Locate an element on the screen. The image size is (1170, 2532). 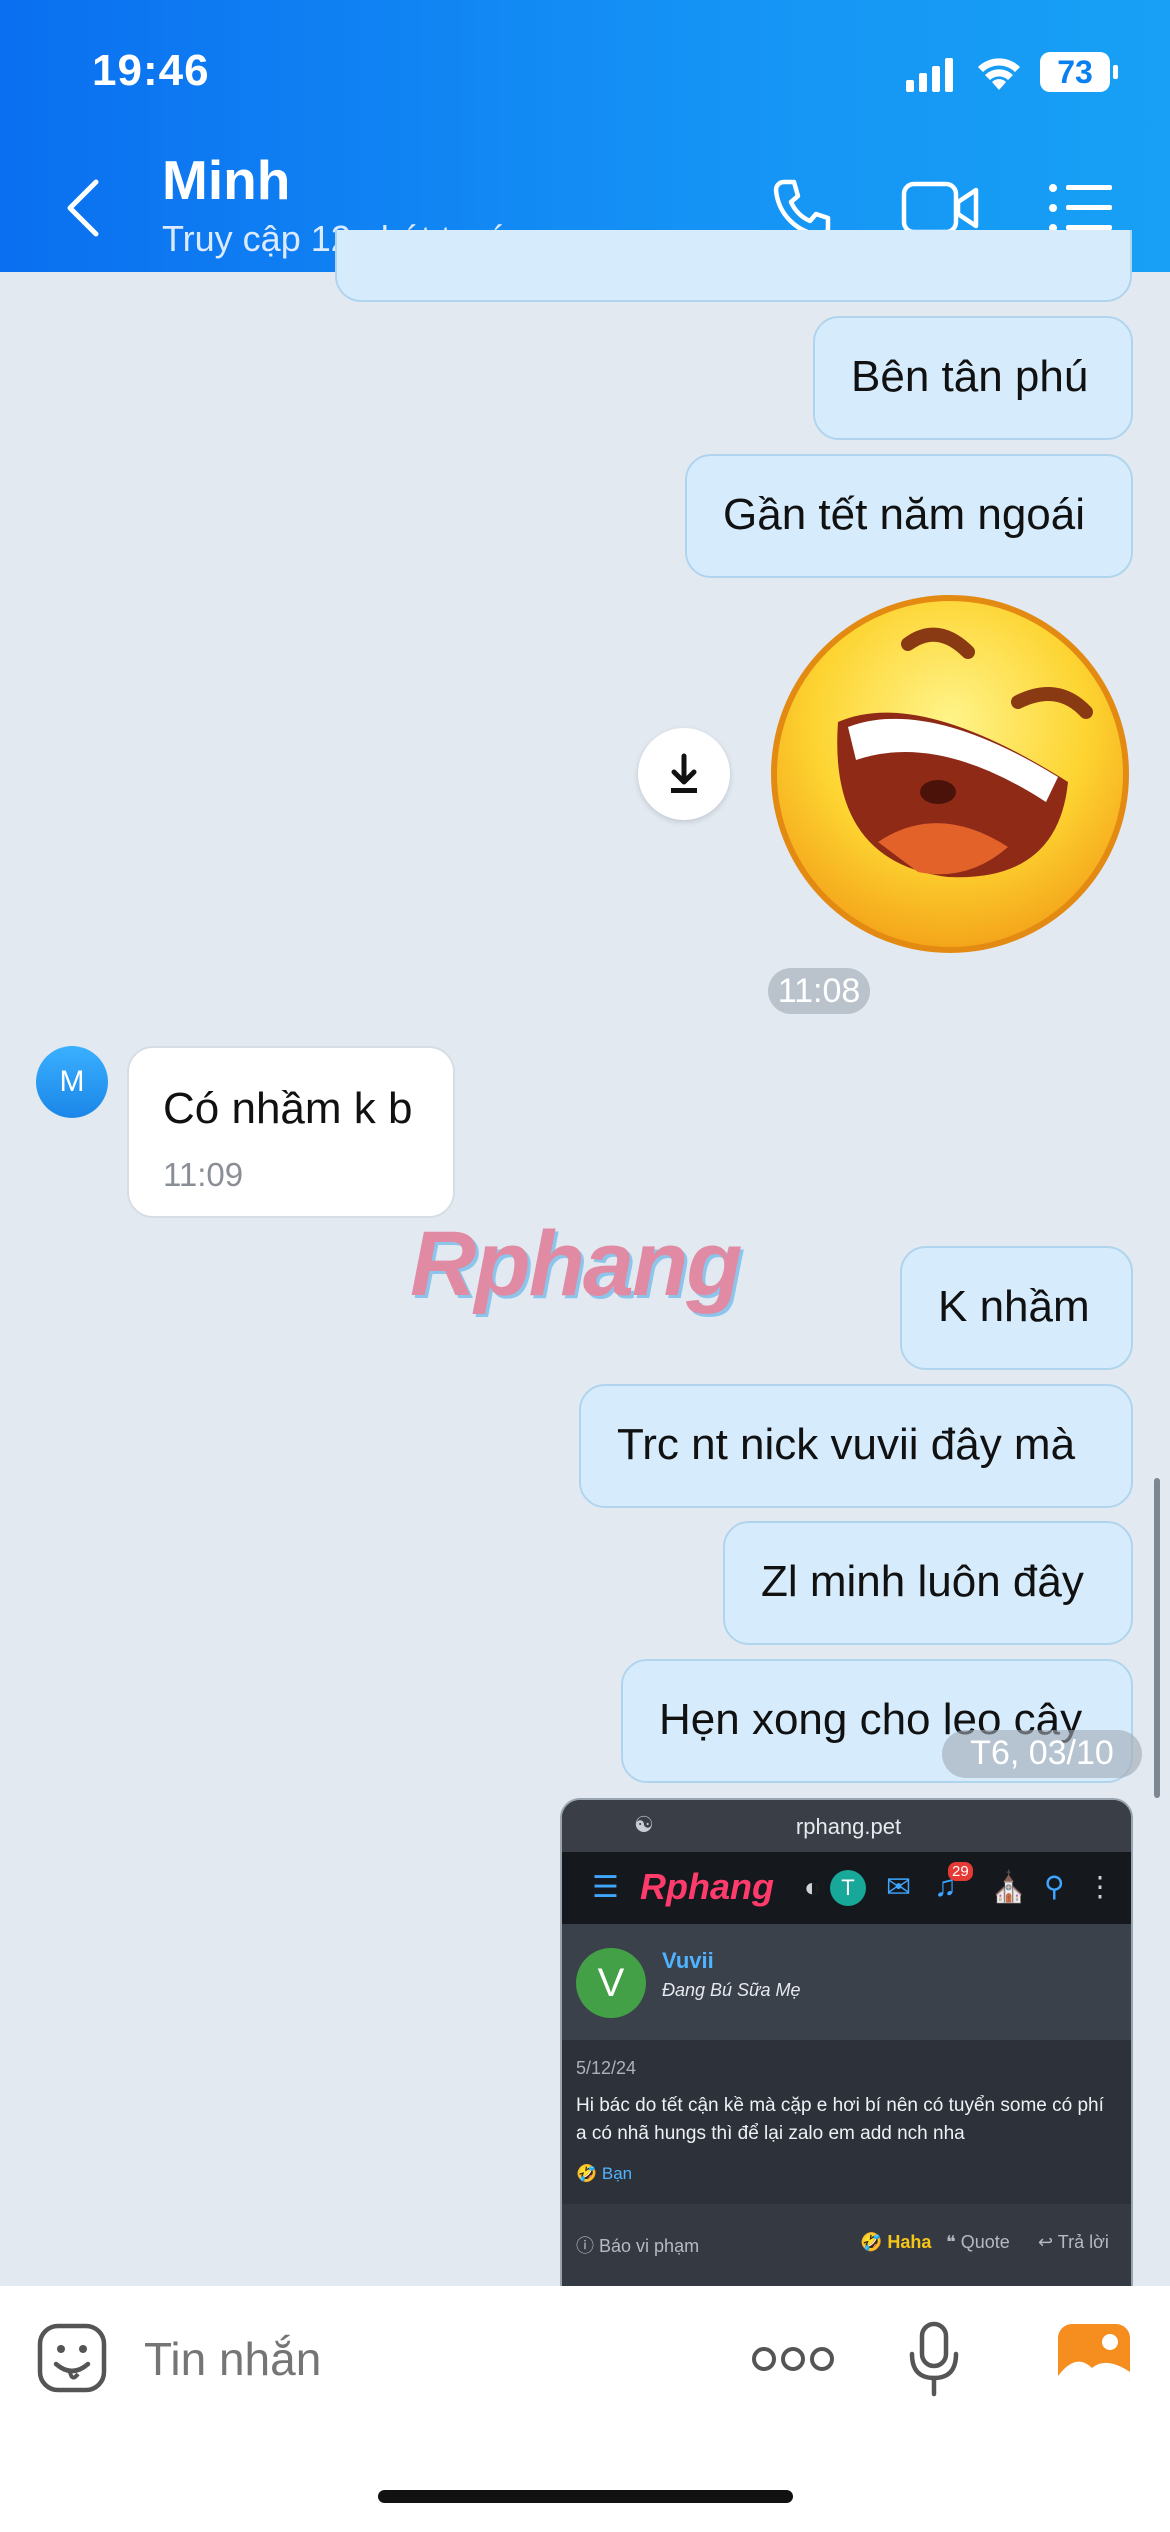
more-vert-icon: ⋮ is located at coordinates (1100, 1886).